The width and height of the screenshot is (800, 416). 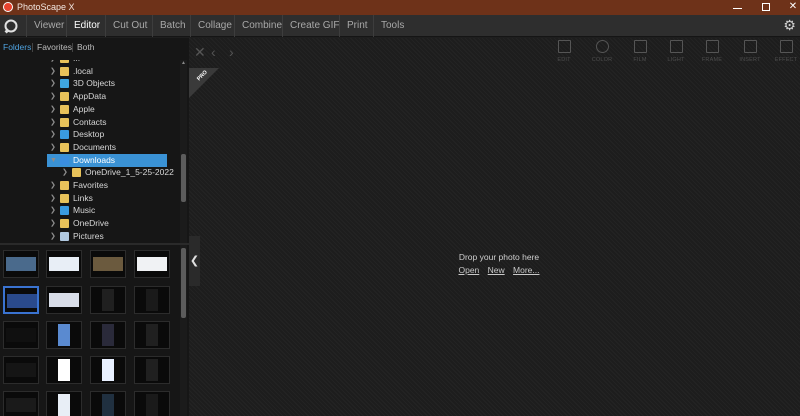 I want to click on collapse-panel-button: ❮, so click(x=194, y=261).